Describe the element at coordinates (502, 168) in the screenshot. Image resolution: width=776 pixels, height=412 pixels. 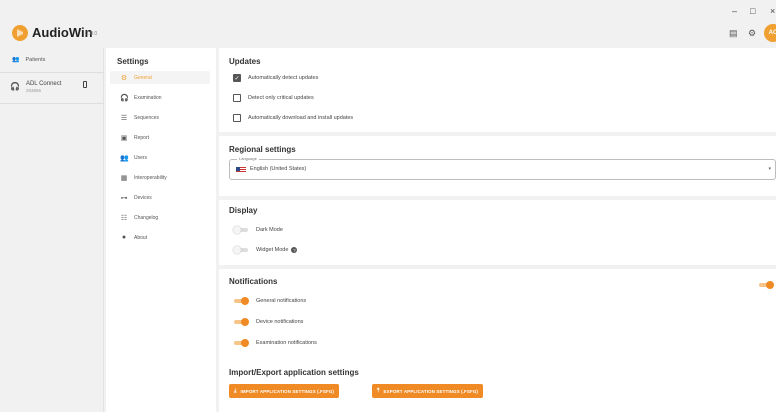
I see `language-select: Language English (United States) ▾` at that location.